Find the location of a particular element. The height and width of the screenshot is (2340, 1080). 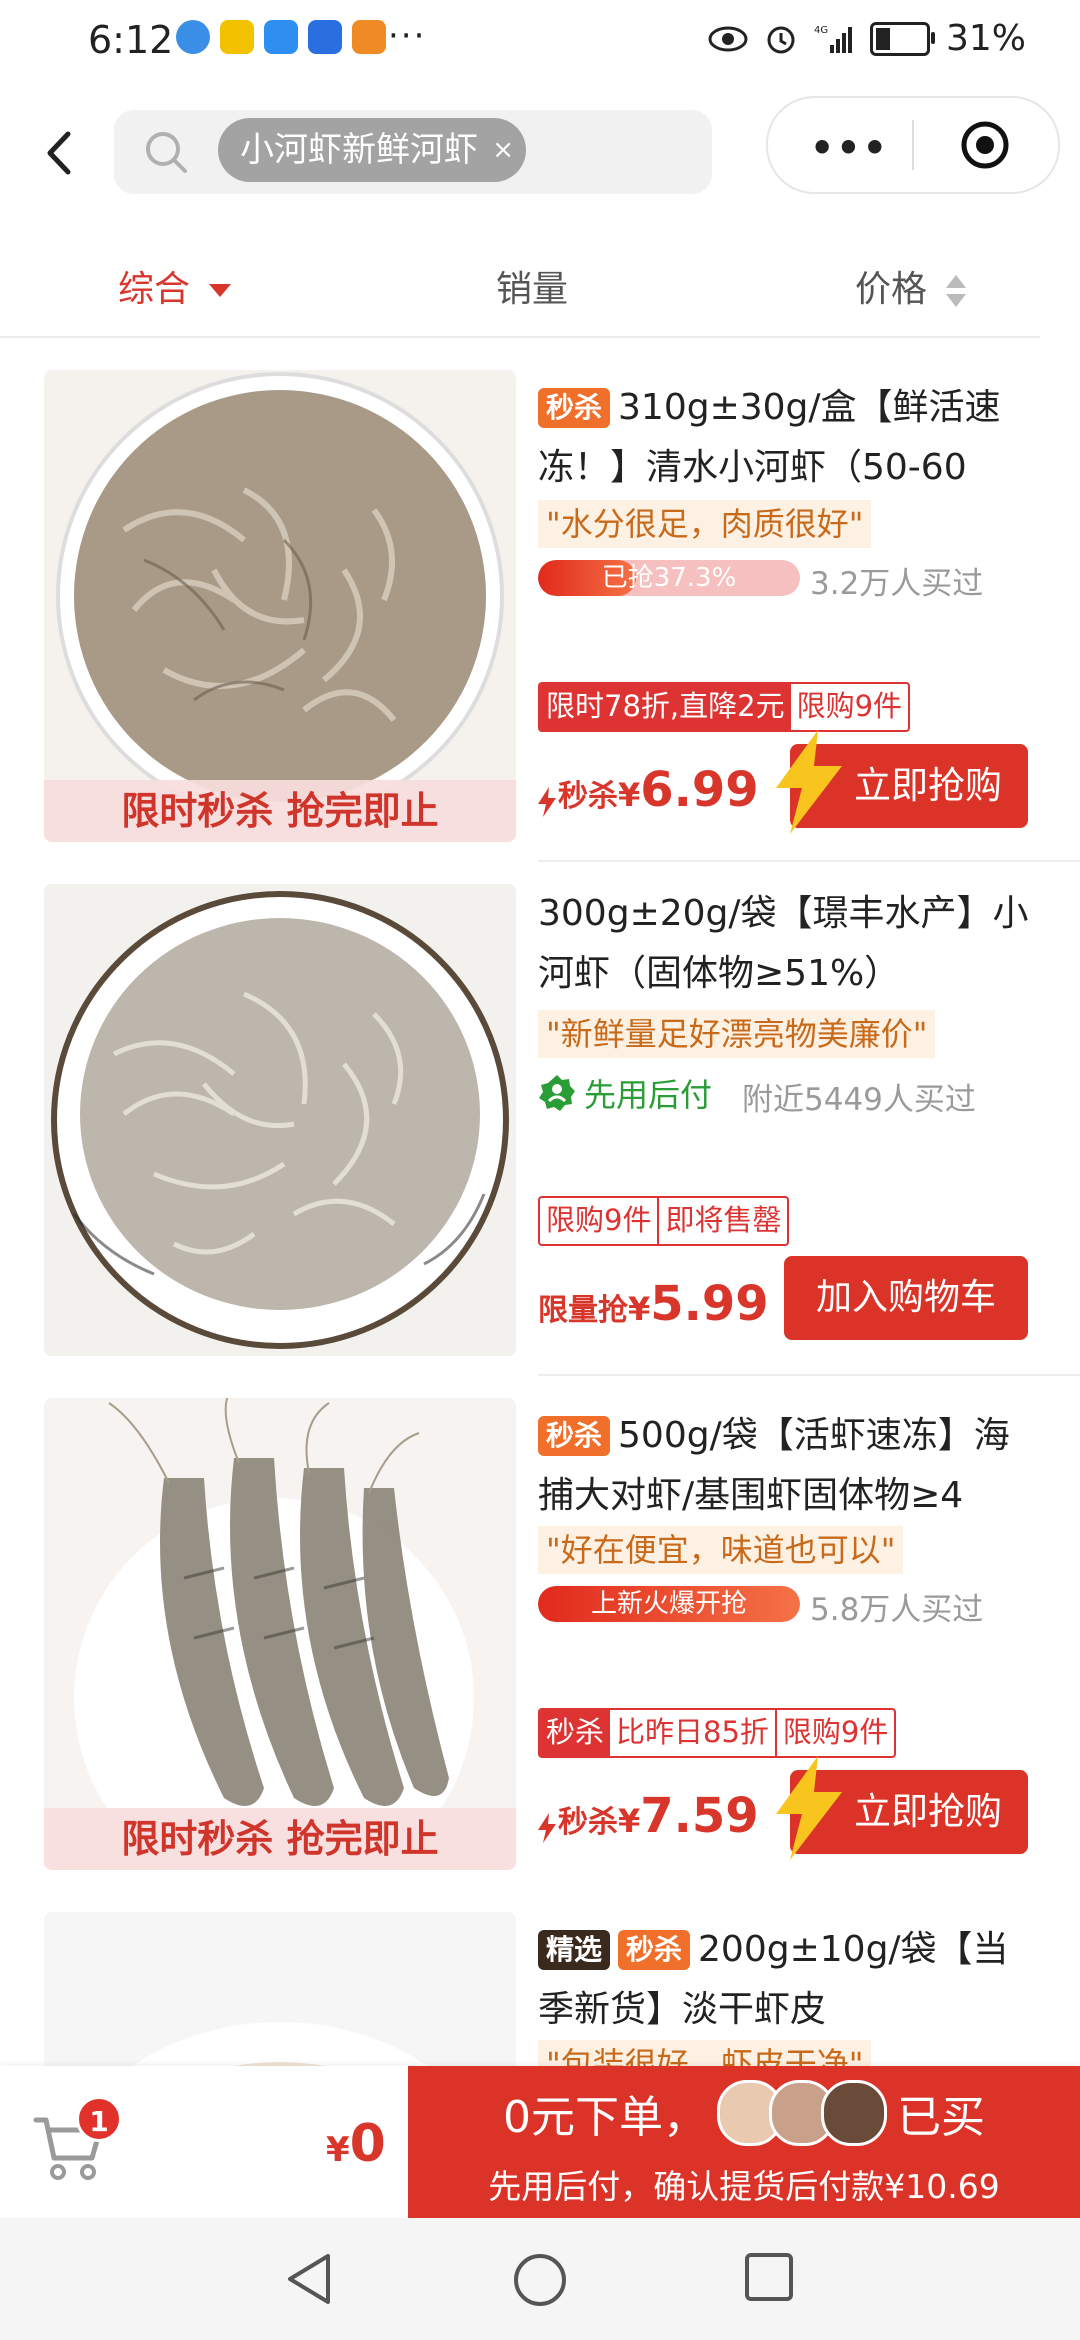

checkout-bar: 1 ¥0 0元下单， 已买 先用后付，确认提货后付款¥10.69 is located at coordinates (540, 2142).